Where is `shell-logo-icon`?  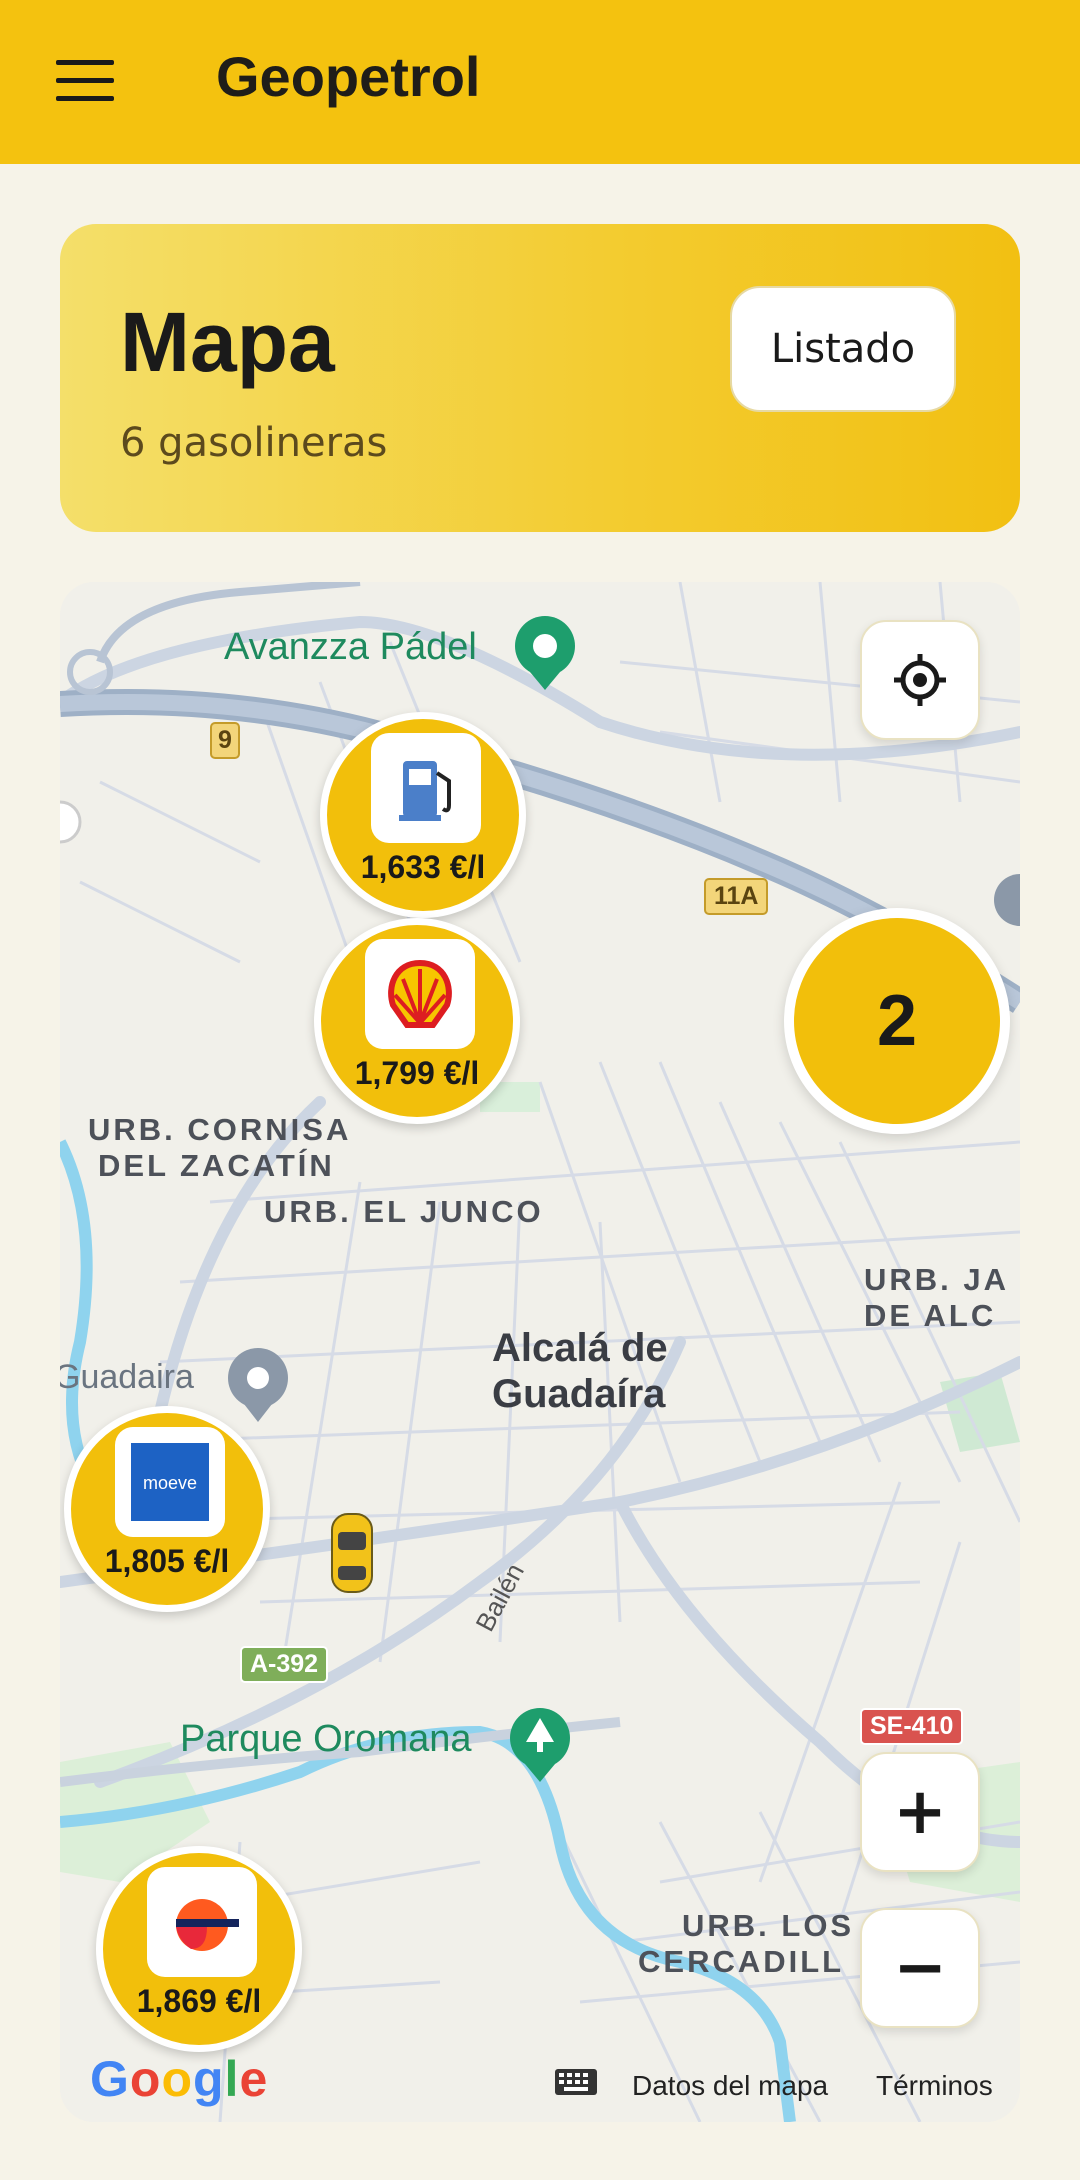
shell-logo-icon is located at coordinates (420, 994).